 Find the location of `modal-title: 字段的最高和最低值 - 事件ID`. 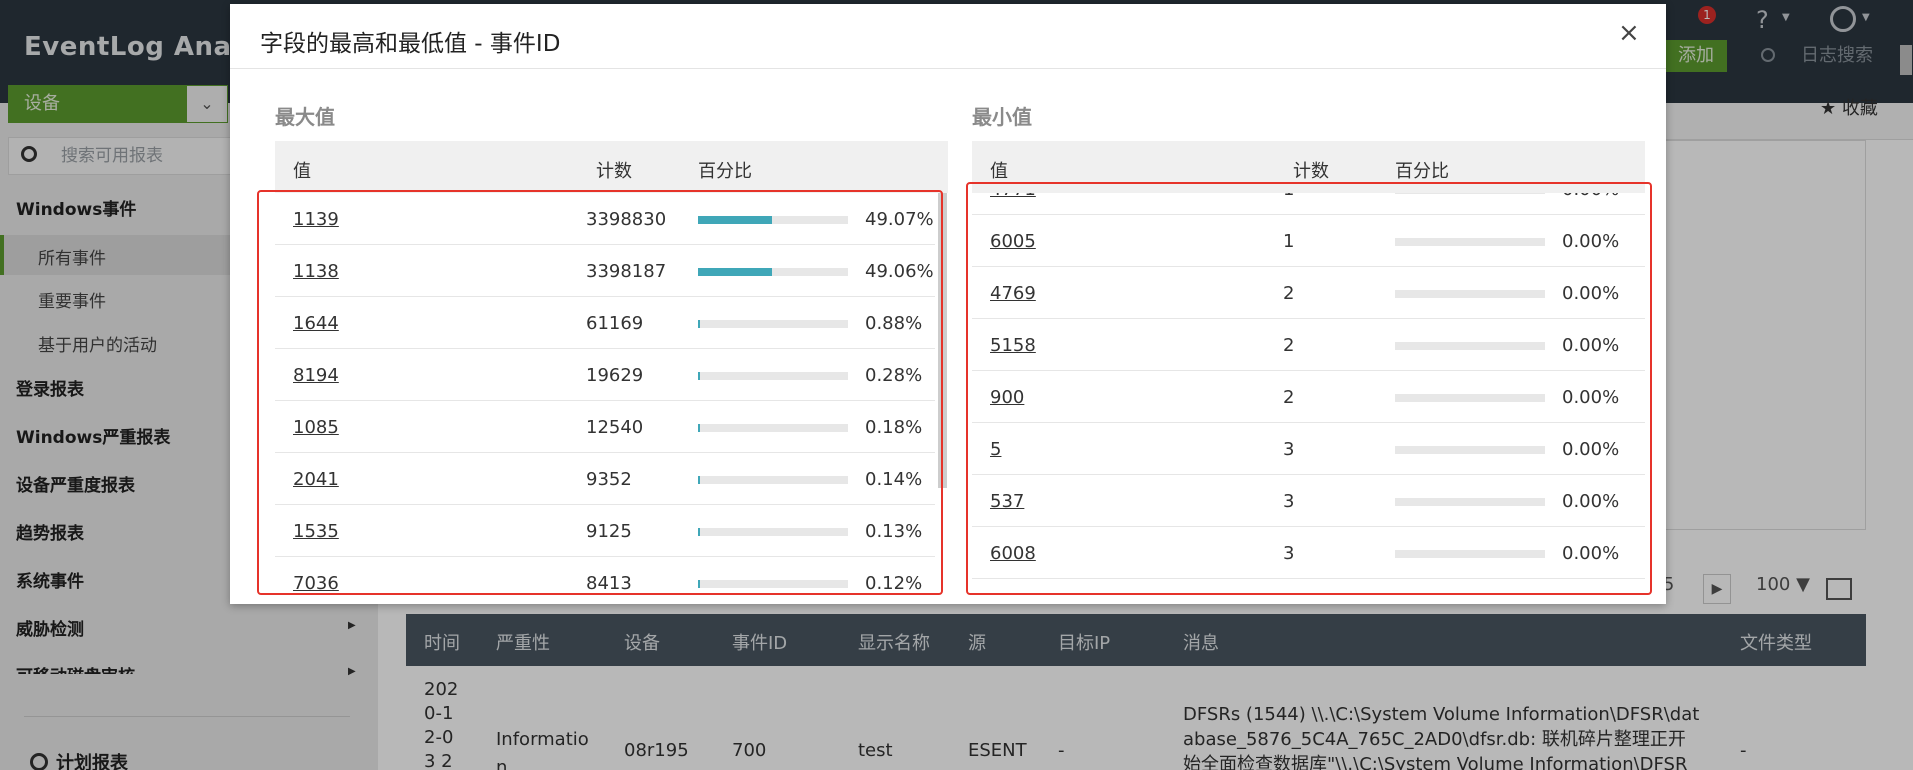

modal-title: 字段的最高和最低值 - 事件ID is located at coordinates (410, 44).